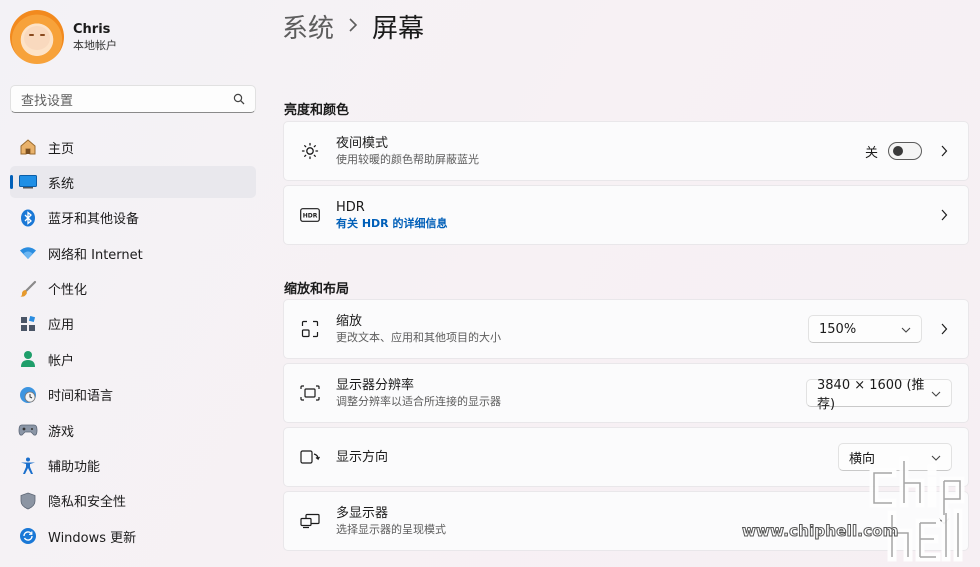 Image resolution: width=980 pixels, height=567 pixels. Describe the element at coordinates (626, 457) in the screenshot. I see `orientation-card: 显示方向 横向` at that location.